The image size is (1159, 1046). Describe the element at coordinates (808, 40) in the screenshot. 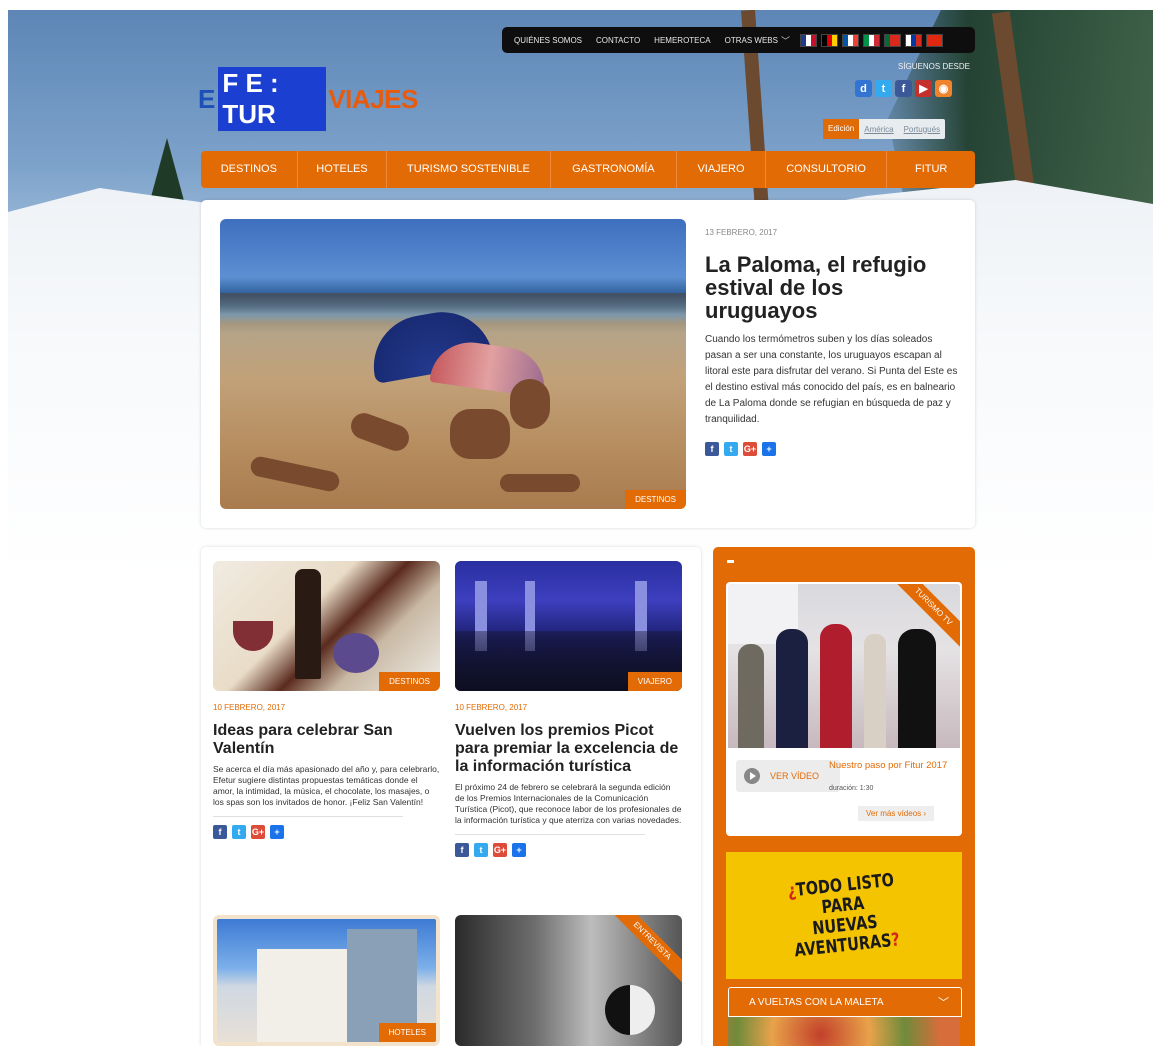

I see `uk-flag` at that location.